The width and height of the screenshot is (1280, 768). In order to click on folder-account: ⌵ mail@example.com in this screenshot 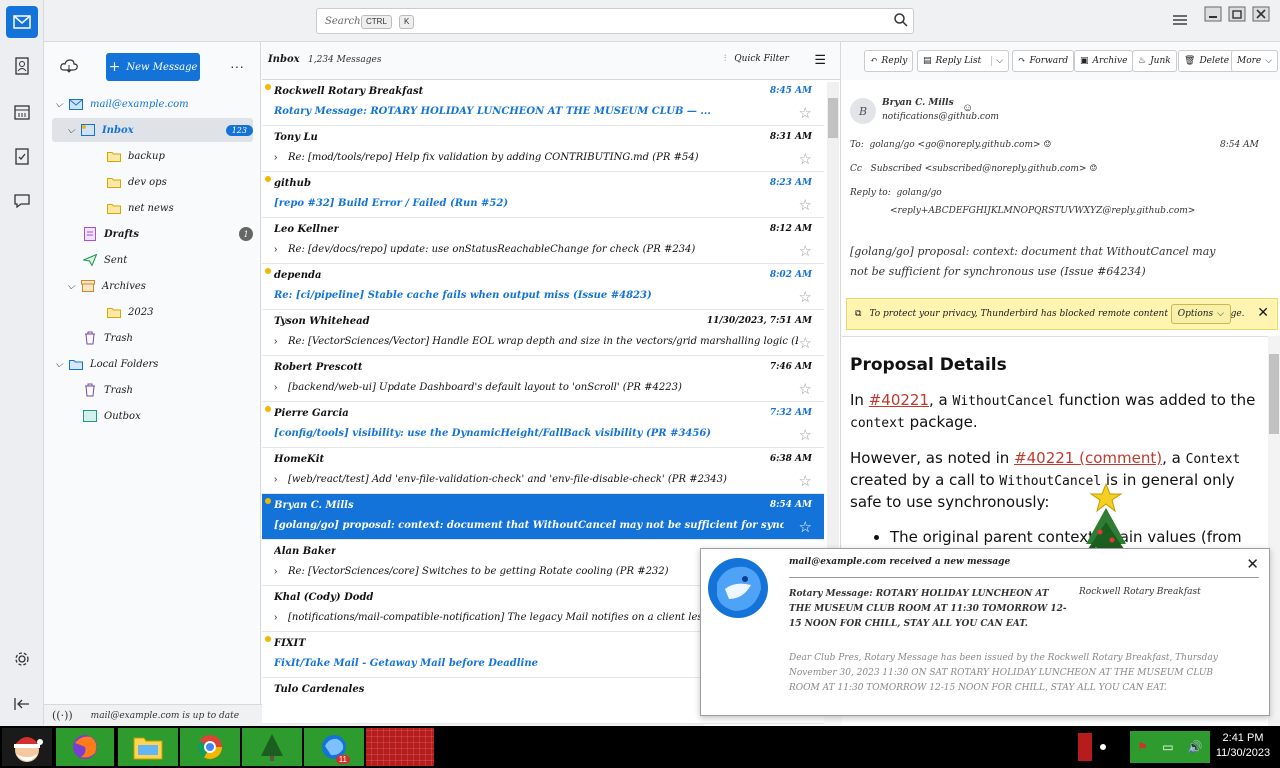, I will do `click(152, 104)`.